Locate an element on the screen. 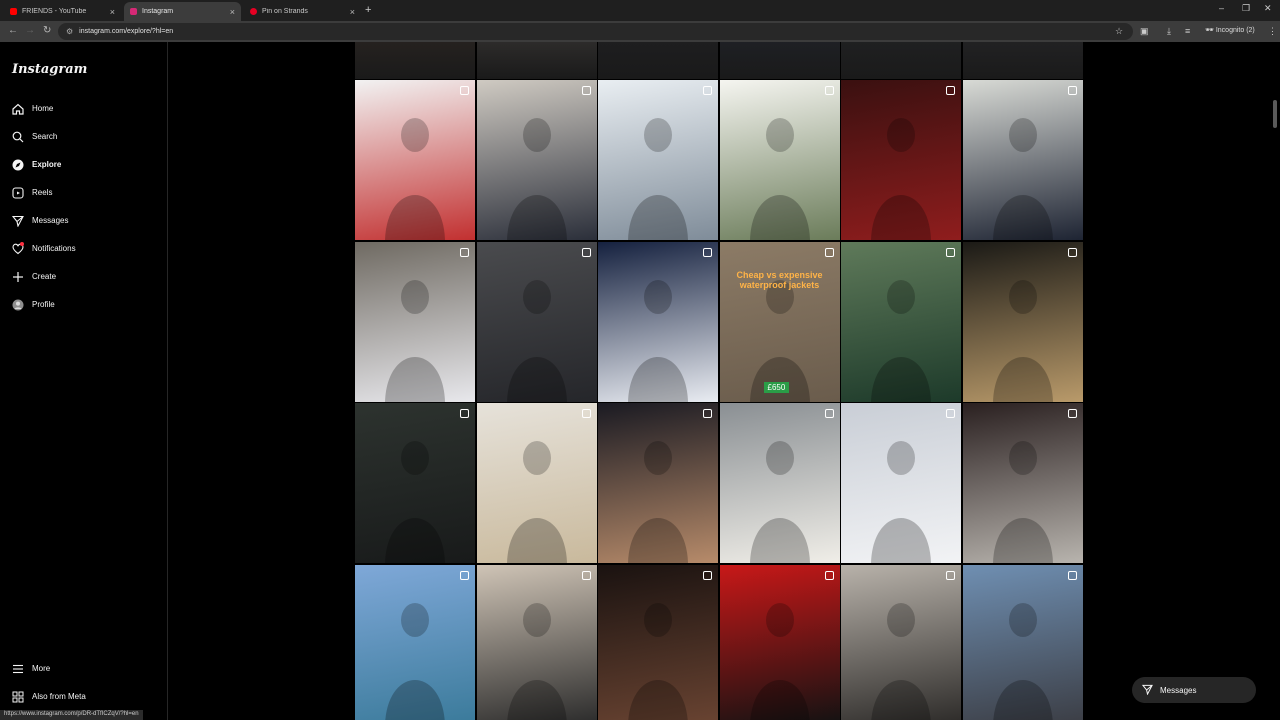 The height and width of the screenshot is (720, 1280). sidebar-item-notifications: Notifications is located at coordinates (43, 248).